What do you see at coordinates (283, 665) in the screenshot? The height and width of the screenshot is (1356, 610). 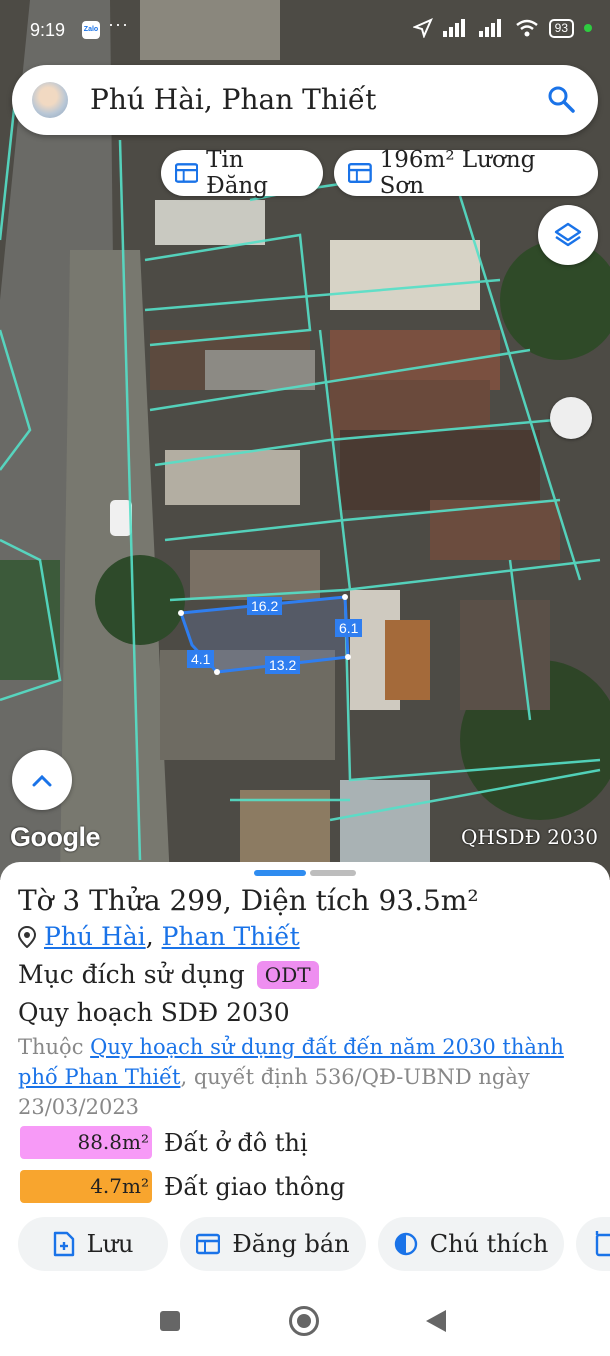 I see `dimension-bottom-label: 13.2` at bounding box center [283, 665].